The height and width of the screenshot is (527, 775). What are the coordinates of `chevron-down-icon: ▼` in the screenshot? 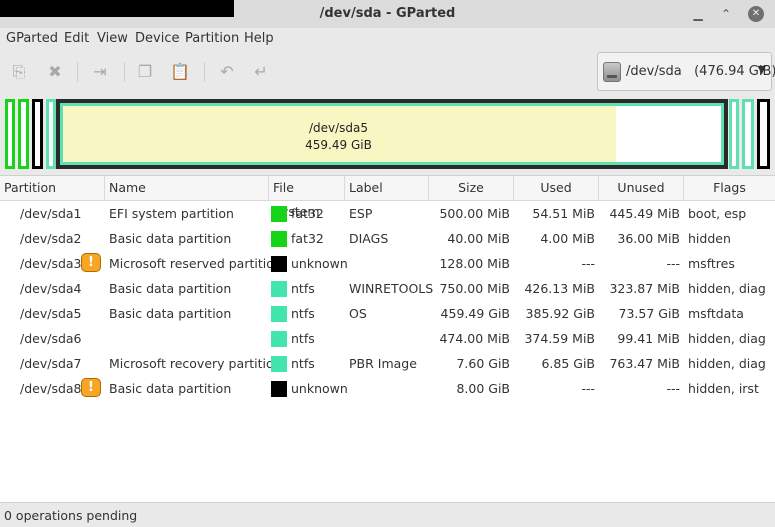 It's located at (761, 69).